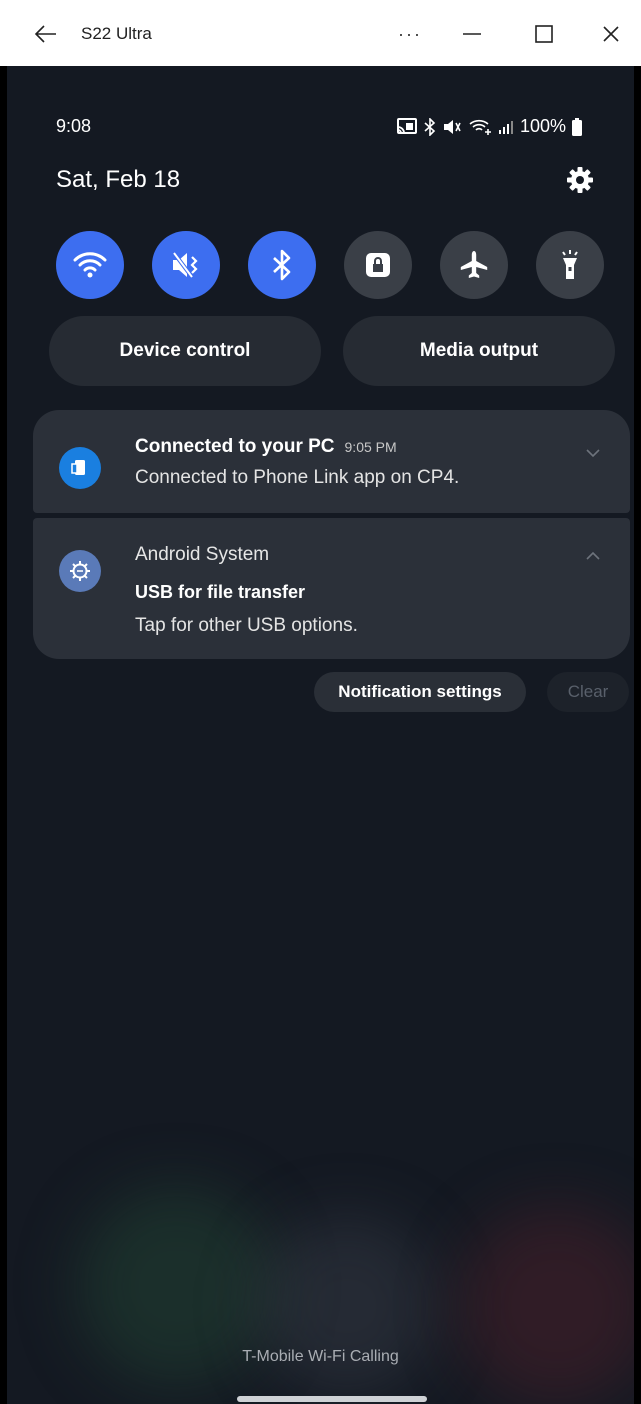  I want to click on airplane-mode-toggle, so click(474, 265).